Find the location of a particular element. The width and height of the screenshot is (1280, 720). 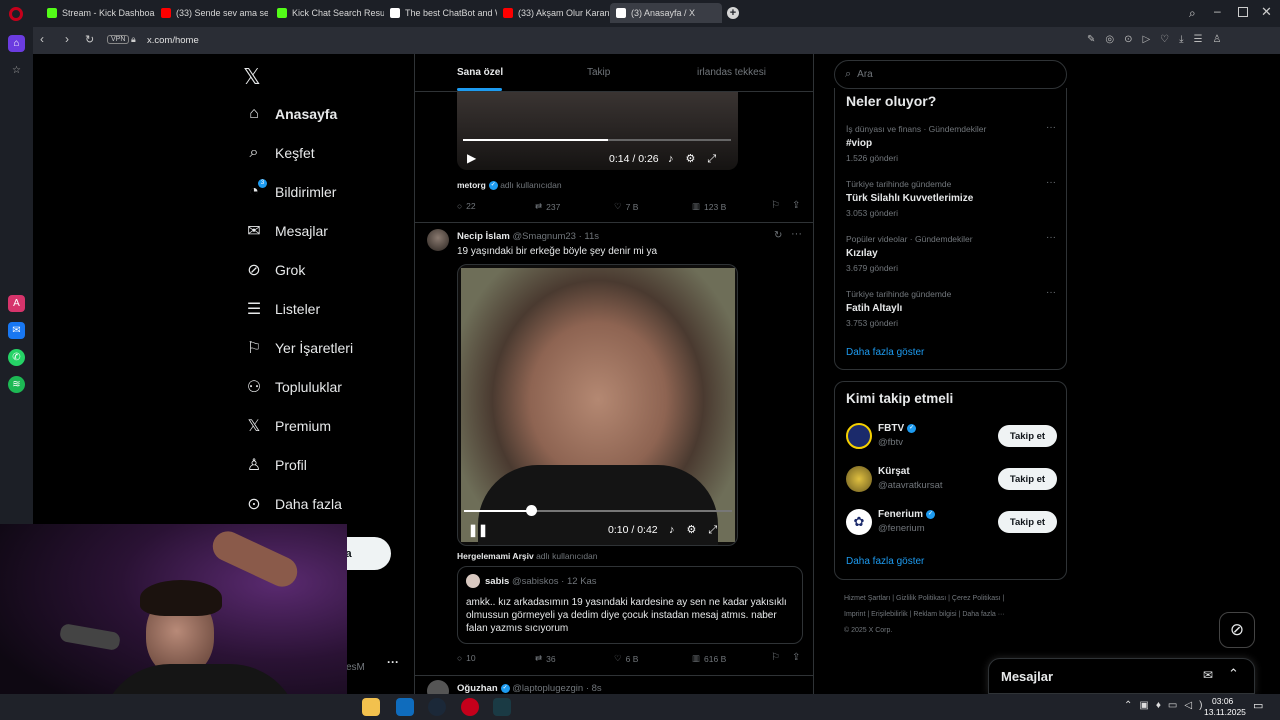

tab-x-home: (3) Anasayfa / X is located at coordinates (666, 13).